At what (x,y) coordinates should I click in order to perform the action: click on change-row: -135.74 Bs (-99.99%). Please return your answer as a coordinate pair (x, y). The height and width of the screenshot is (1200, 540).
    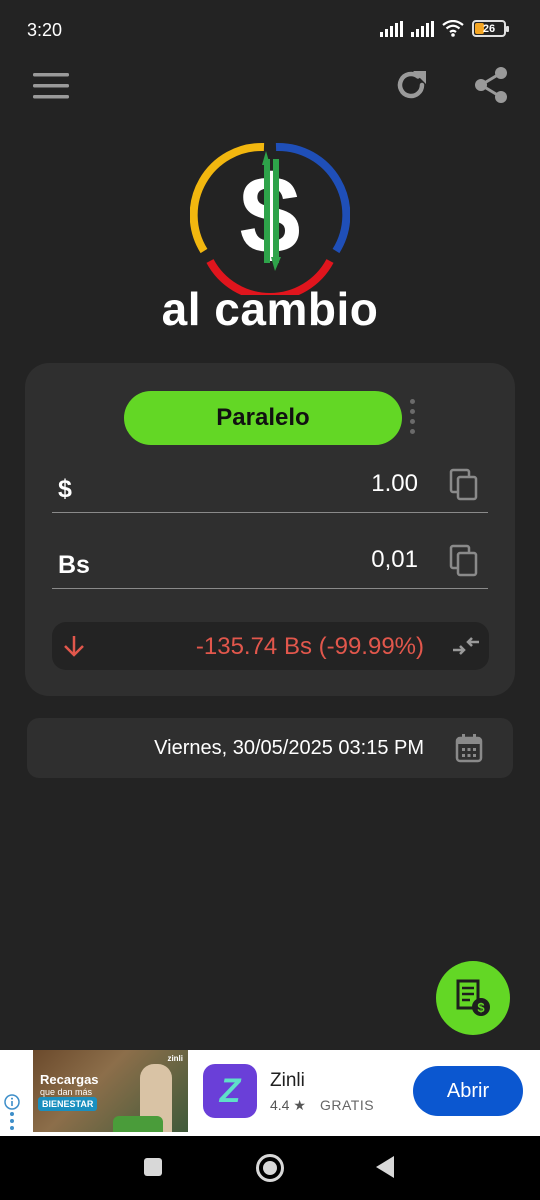
    Looking at the image, I should click on (270, 646).